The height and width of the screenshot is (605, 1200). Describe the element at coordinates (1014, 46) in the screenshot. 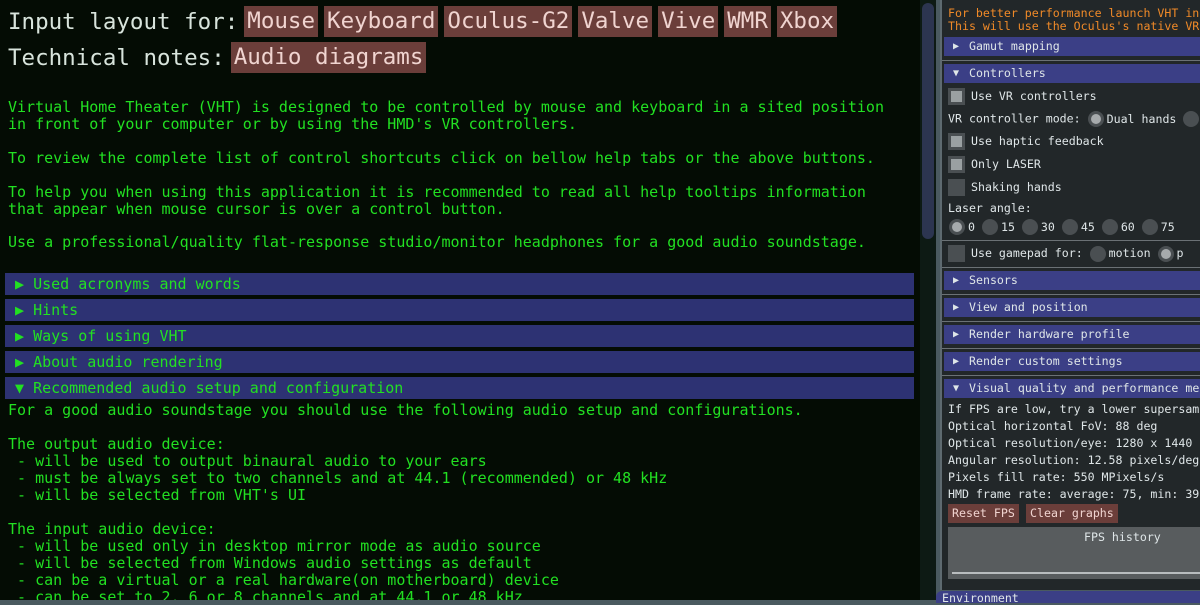

I see `section-label: Gamut mapping` at that location.